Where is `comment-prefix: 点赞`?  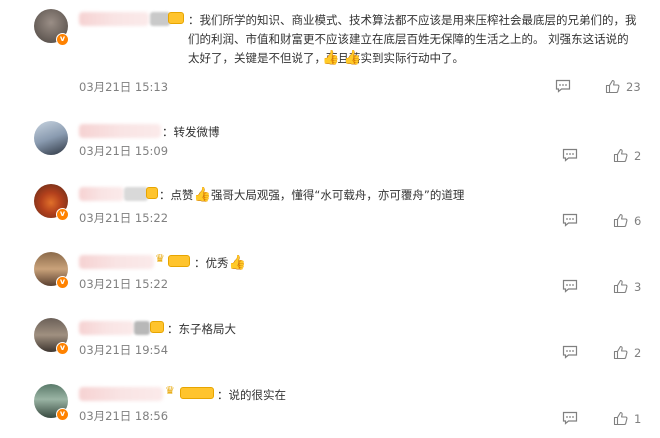
comment-prefix: 点赞 is located at coordinates (182, 195).